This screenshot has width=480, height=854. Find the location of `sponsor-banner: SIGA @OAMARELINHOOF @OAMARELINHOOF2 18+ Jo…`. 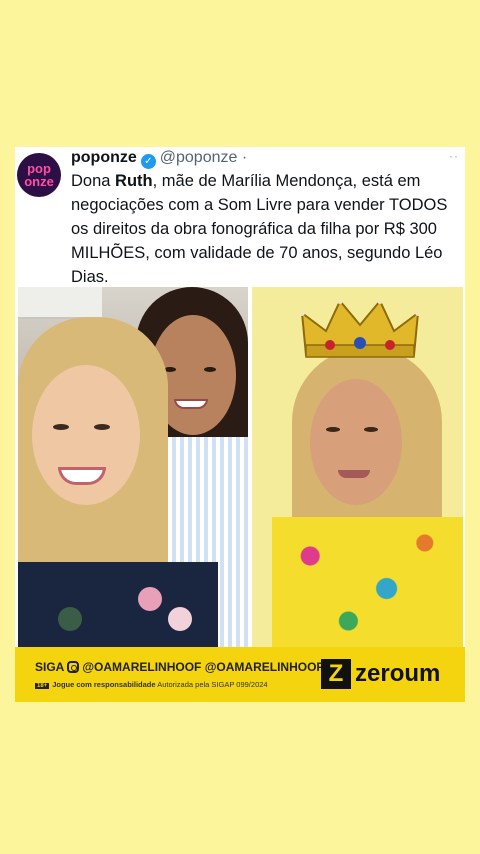

sponsor-banner: SIGA @OAMARELINHOOF @OAMARELINHOOF2 18+ Jo… is located at coordinates (240, 674).